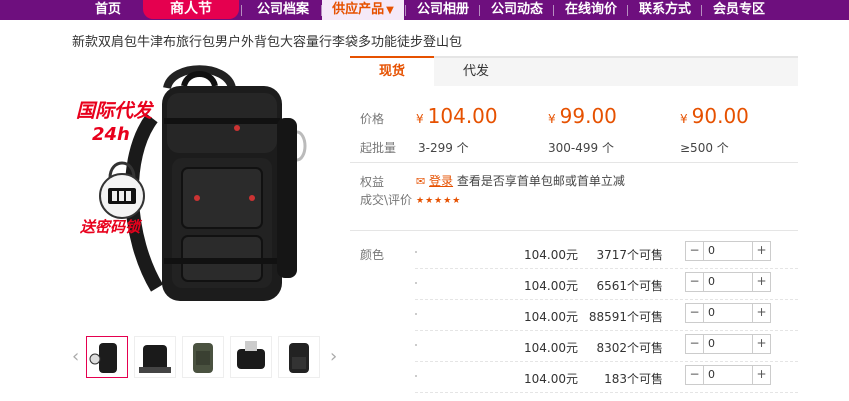 This screenshot has height=401, width=849. Describe the element at coordinates (439, 201) in the screenshot. I see `rating-stars-icon: ★★★★★` at that location.